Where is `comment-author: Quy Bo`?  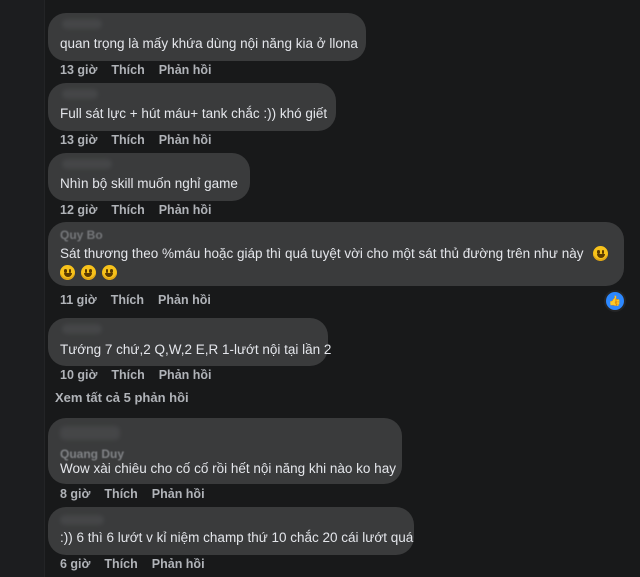 comment-author: Quy Bo is located at coordinates (81, 235).